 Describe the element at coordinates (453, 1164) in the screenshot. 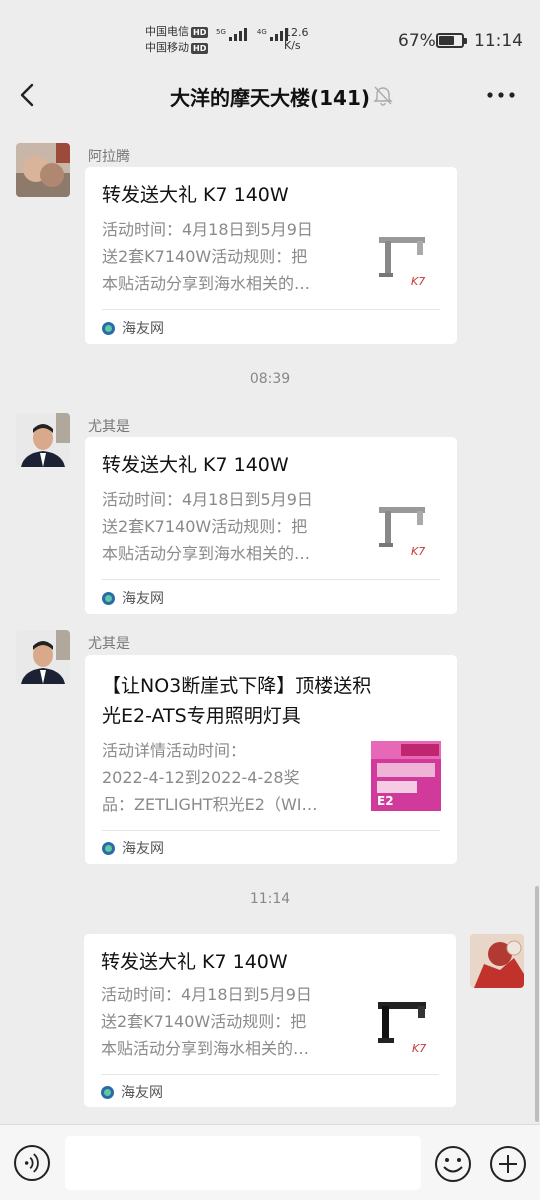

I see `emoji-icon` at that location.